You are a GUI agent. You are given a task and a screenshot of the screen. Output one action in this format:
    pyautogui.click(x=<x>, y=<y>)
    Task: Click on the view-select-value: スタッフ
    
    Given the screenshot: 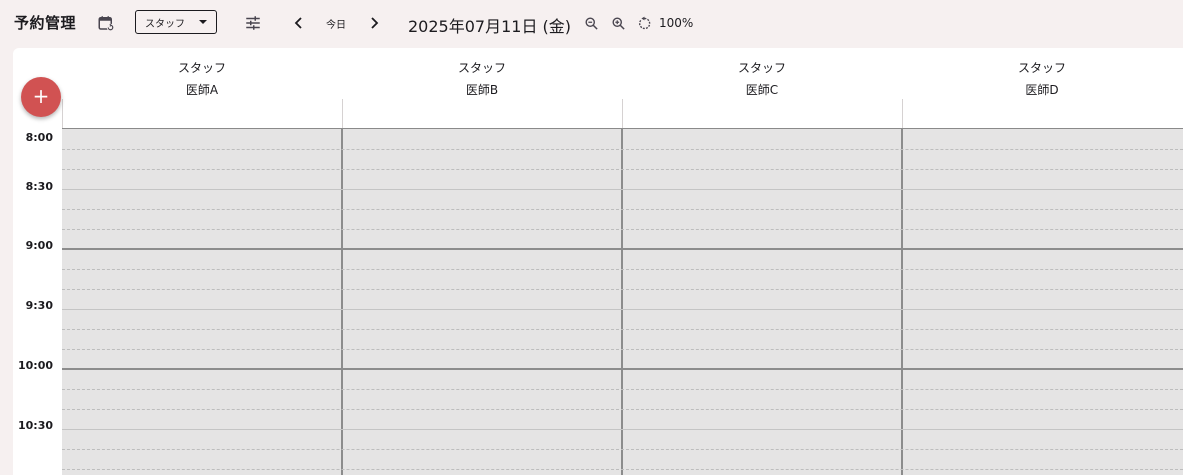 What is the action you would take?
    pyautogui.click(x=165, y=24)
    